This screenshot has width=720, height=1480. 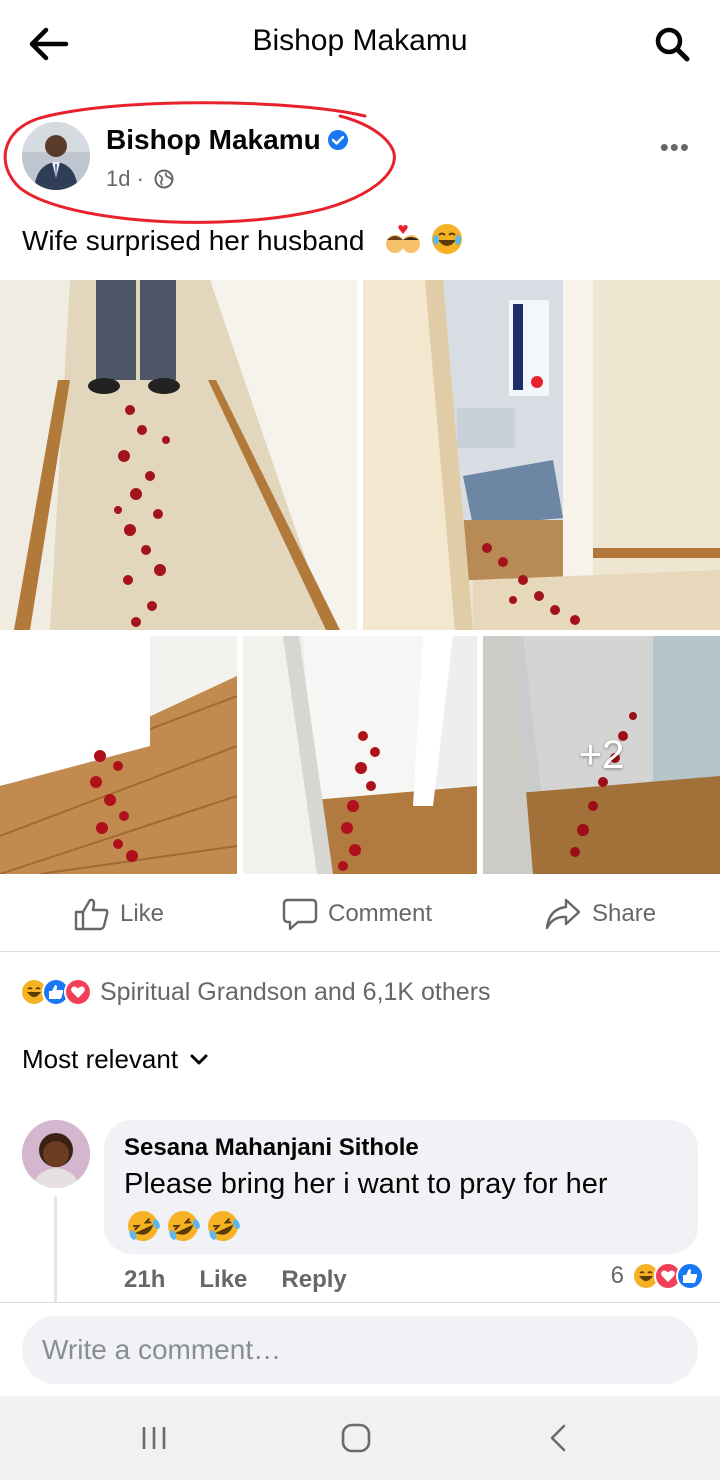 What do you see at coordinates (91, 914) in the screenshot?
I see `thumbs-up-icon` at bounding box center [91, 914].